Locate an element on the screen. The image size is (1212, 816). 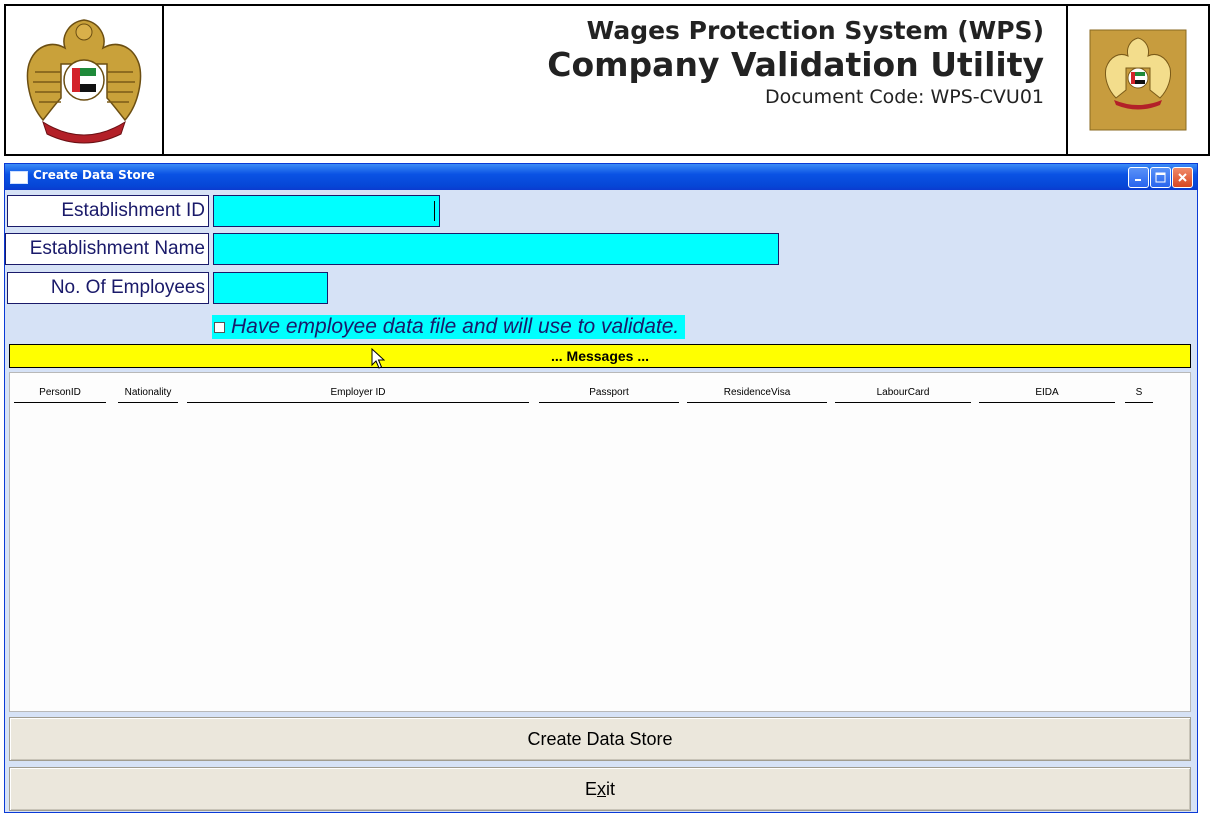
exit-button: Exit is located at coordinates (600, 789).